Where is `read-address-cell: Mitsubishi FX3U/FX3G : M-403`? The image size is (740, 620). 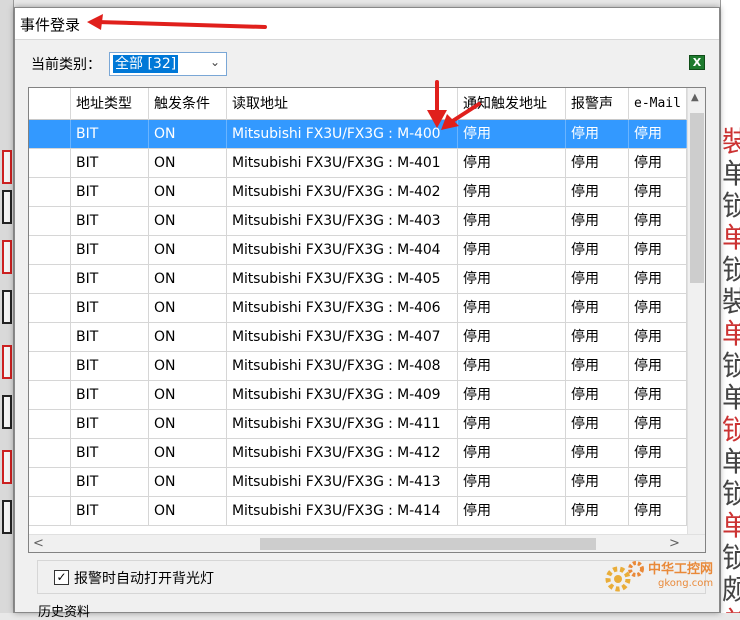 read-address-cell: Mitsubishi FX3U/FX3G : M-403 is located at coordinates (342, 221).